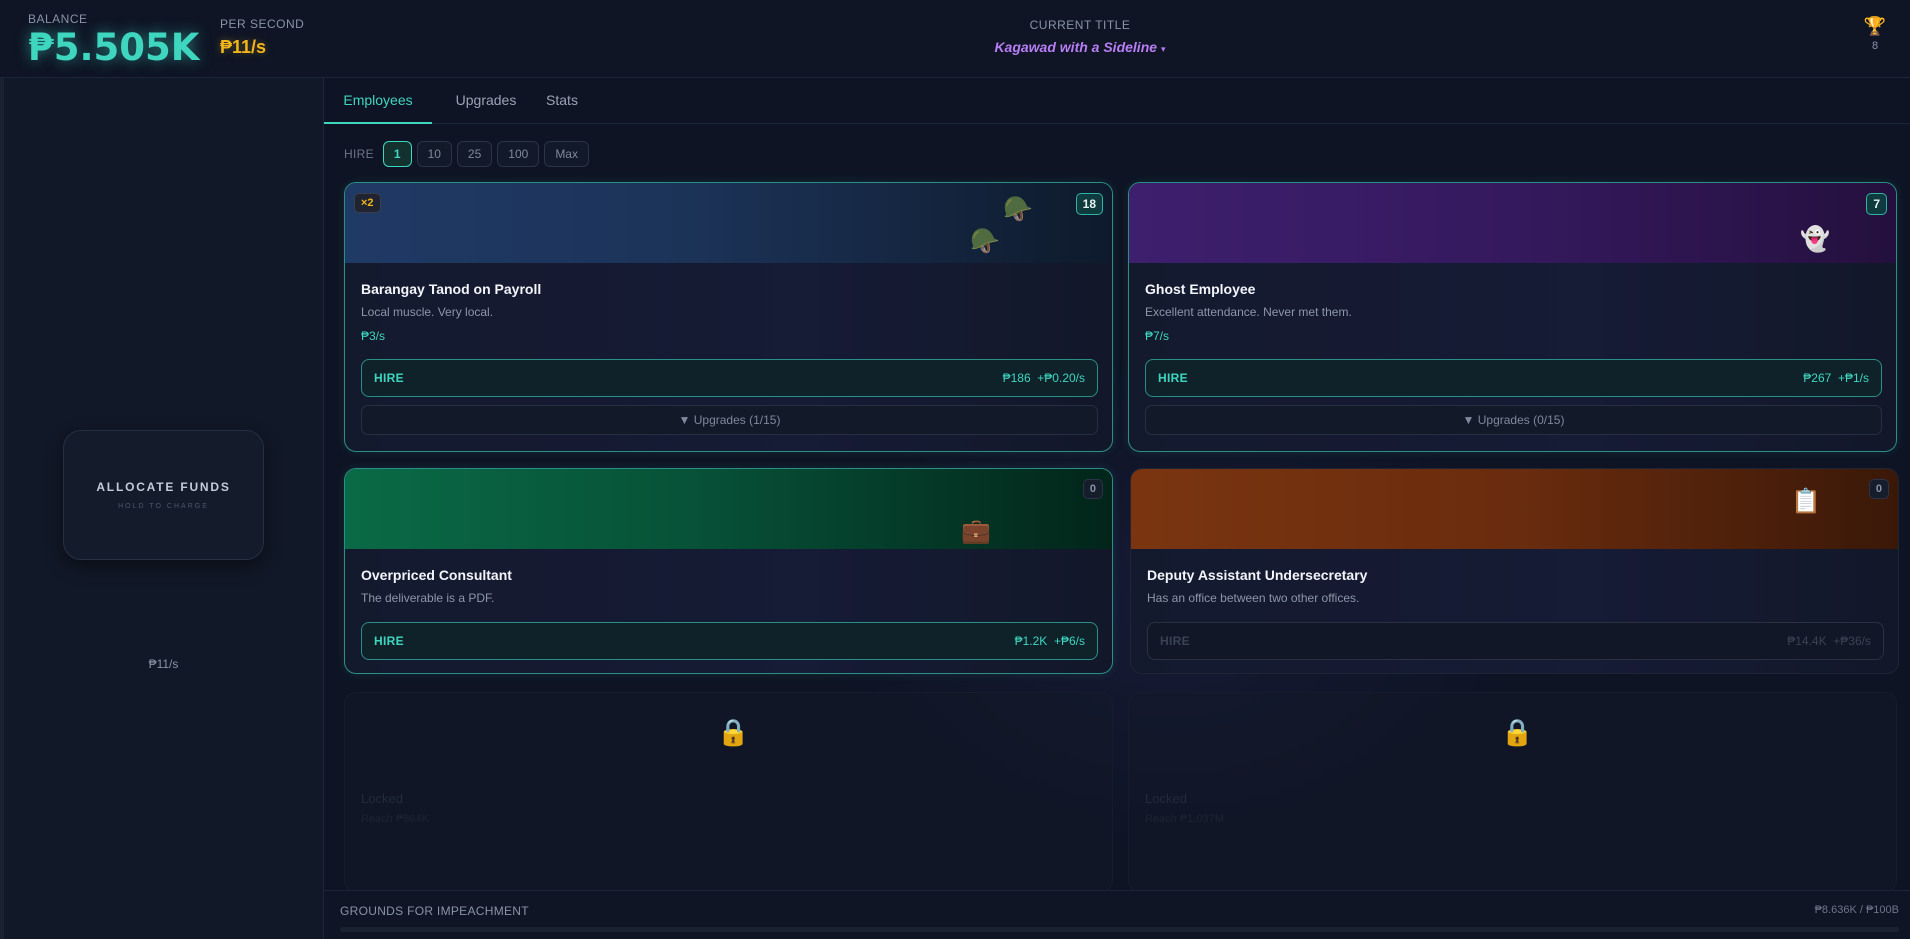 The width and height of the screenshot is (1910, 939). I want to click on employee-rate: ₱7/s, so click(1157, 336).